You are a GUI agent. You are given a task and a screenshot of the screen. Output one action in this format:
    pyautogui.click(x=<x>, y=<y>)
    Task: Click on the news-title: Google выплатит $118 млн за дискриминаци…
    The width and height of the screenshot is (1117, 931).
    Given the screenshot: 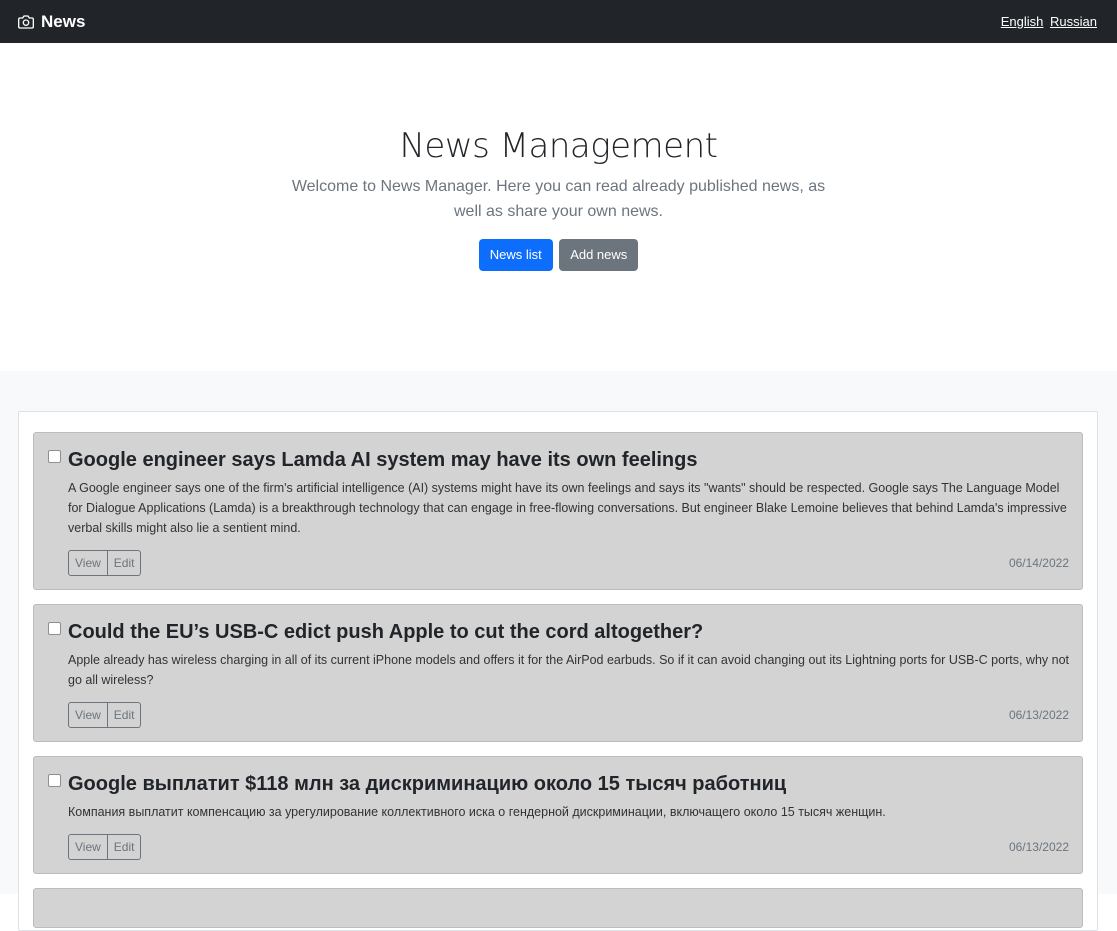 What is the action you would take?
    pyautogui.click(x=427, y=784)
    